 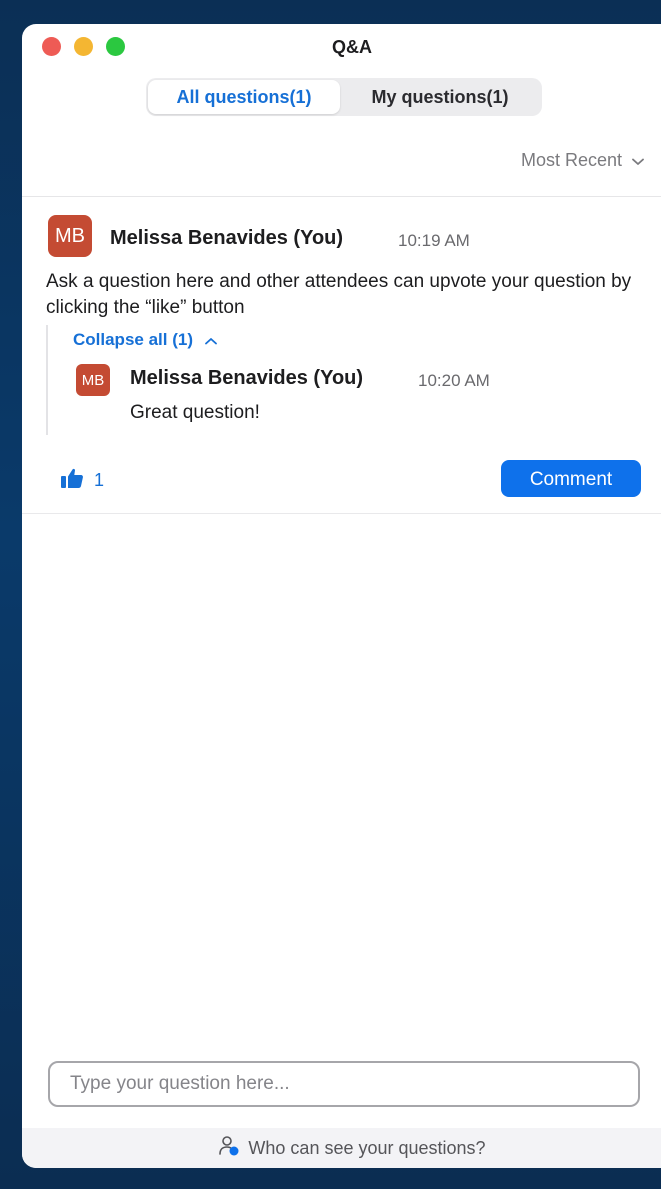 I want to click on reply-text: Great question!, so click(x=195, y=412).